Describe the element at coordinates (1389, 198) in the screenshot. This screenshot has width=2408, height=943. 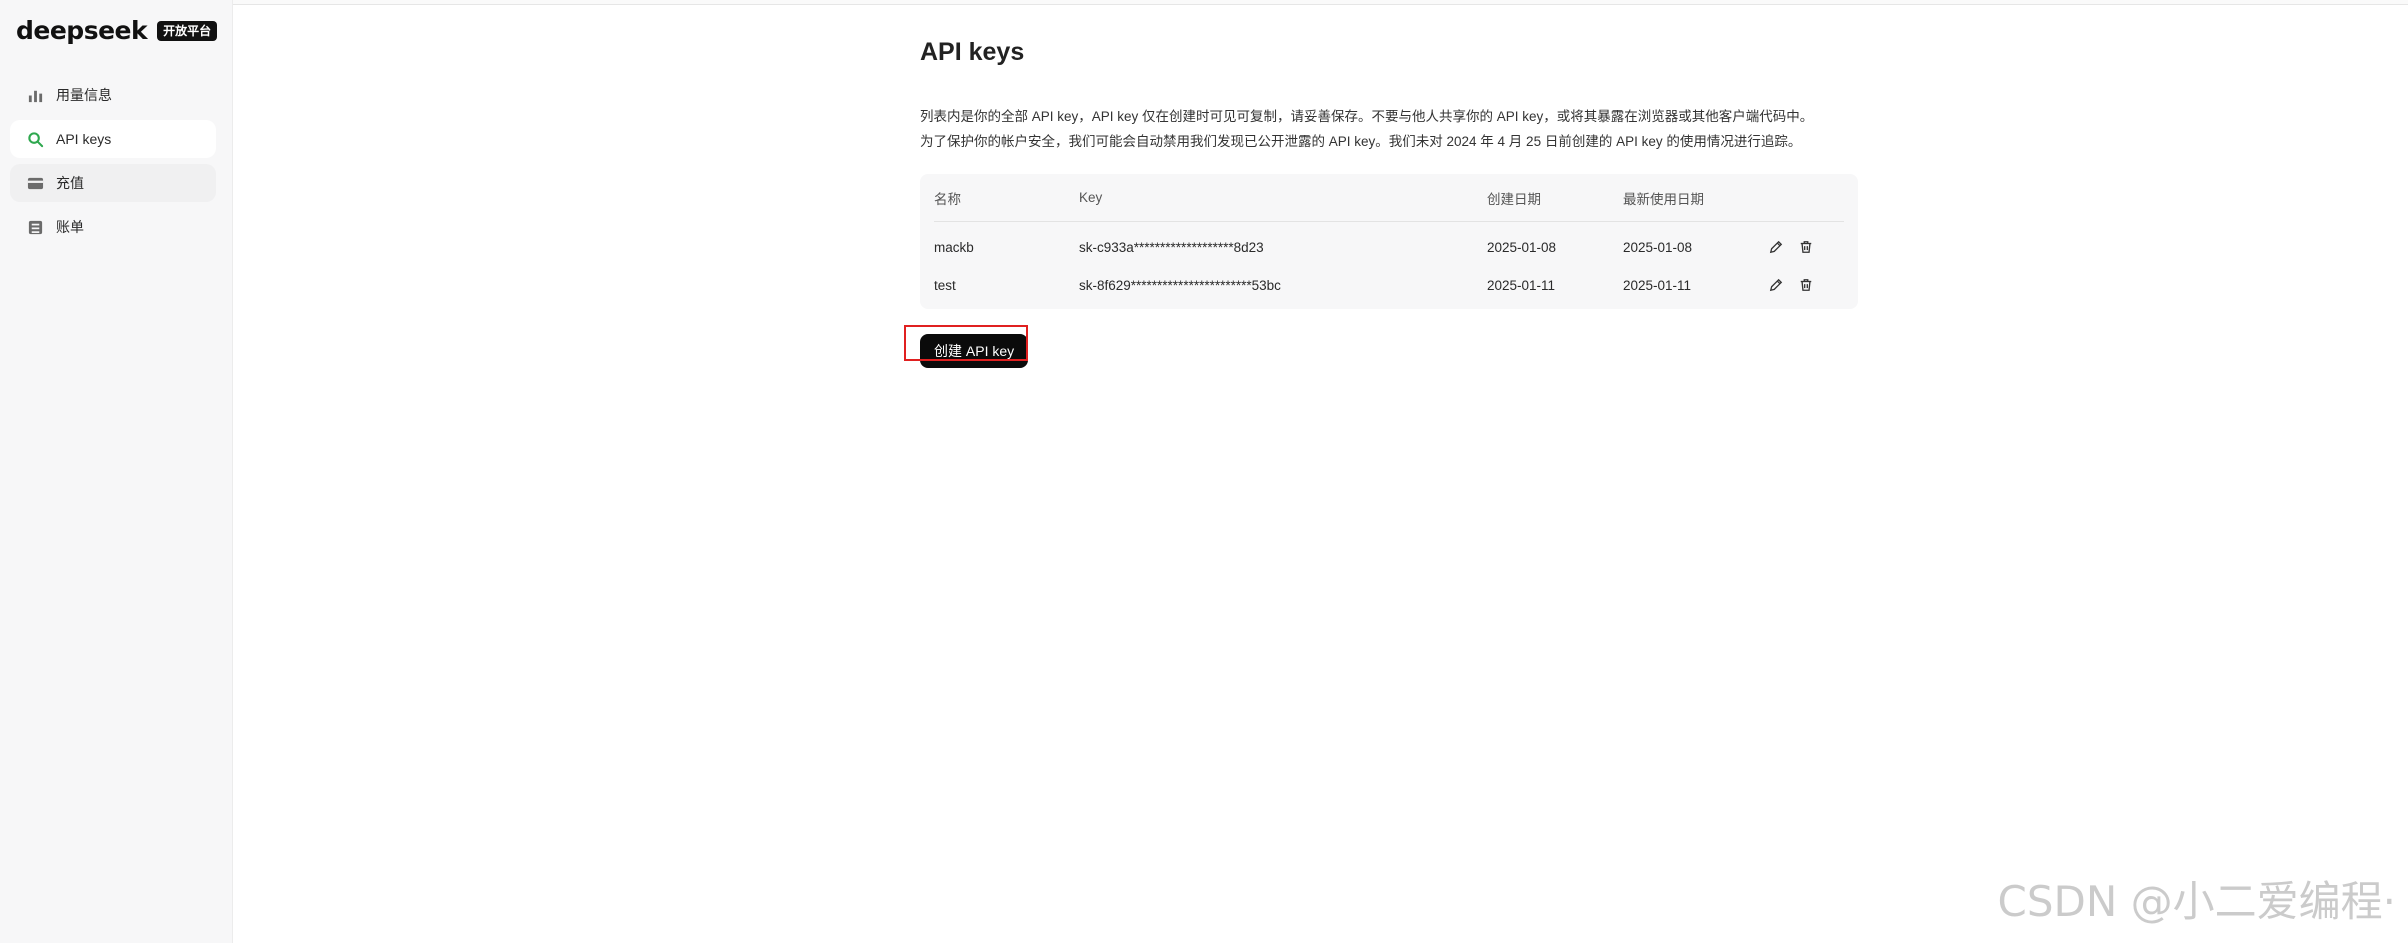
I see `table-header: 名称 Key 创建日期 最新使用日期` at that location.